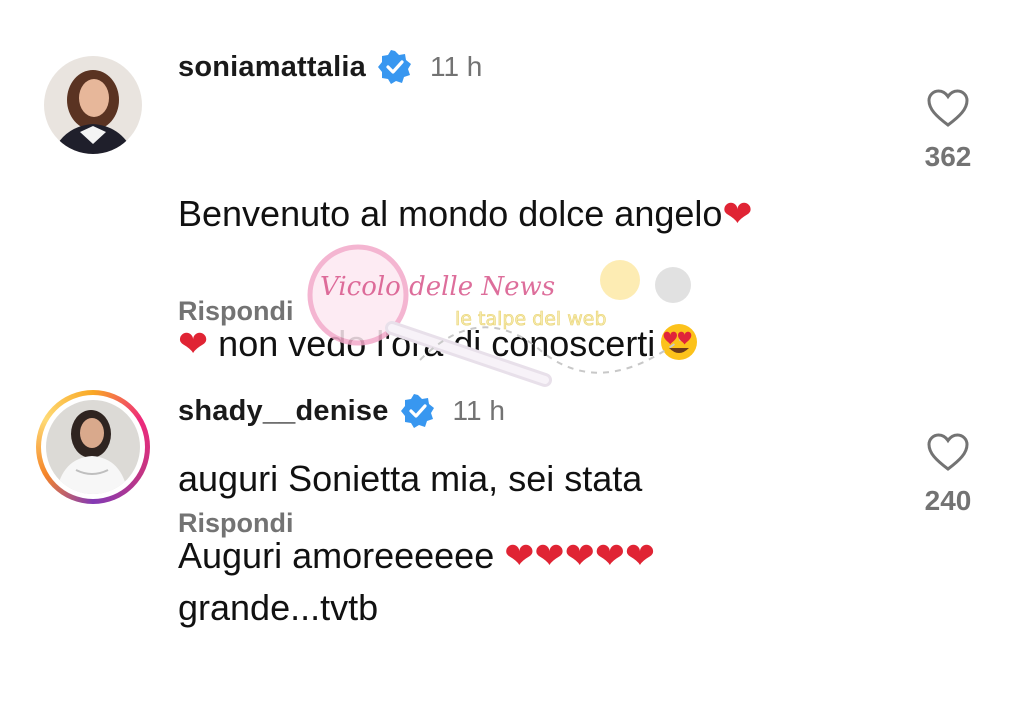 The height and width of the screenshot is (715, 1024). What do you see at coordinates (538, 346) in the screenshot?
I see `comment-line: ❤ non vedo l'ora di conoscerti` at bounding box center [538, 346].